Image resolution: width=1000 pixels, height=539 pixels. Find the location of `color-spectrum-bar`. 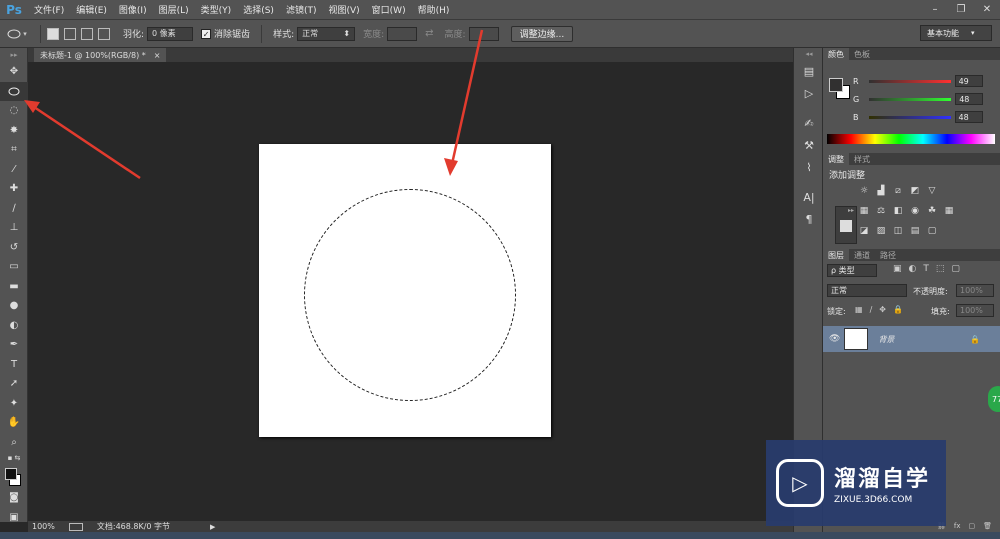

color-spectrum-bar is located at coordinates (911, 139).